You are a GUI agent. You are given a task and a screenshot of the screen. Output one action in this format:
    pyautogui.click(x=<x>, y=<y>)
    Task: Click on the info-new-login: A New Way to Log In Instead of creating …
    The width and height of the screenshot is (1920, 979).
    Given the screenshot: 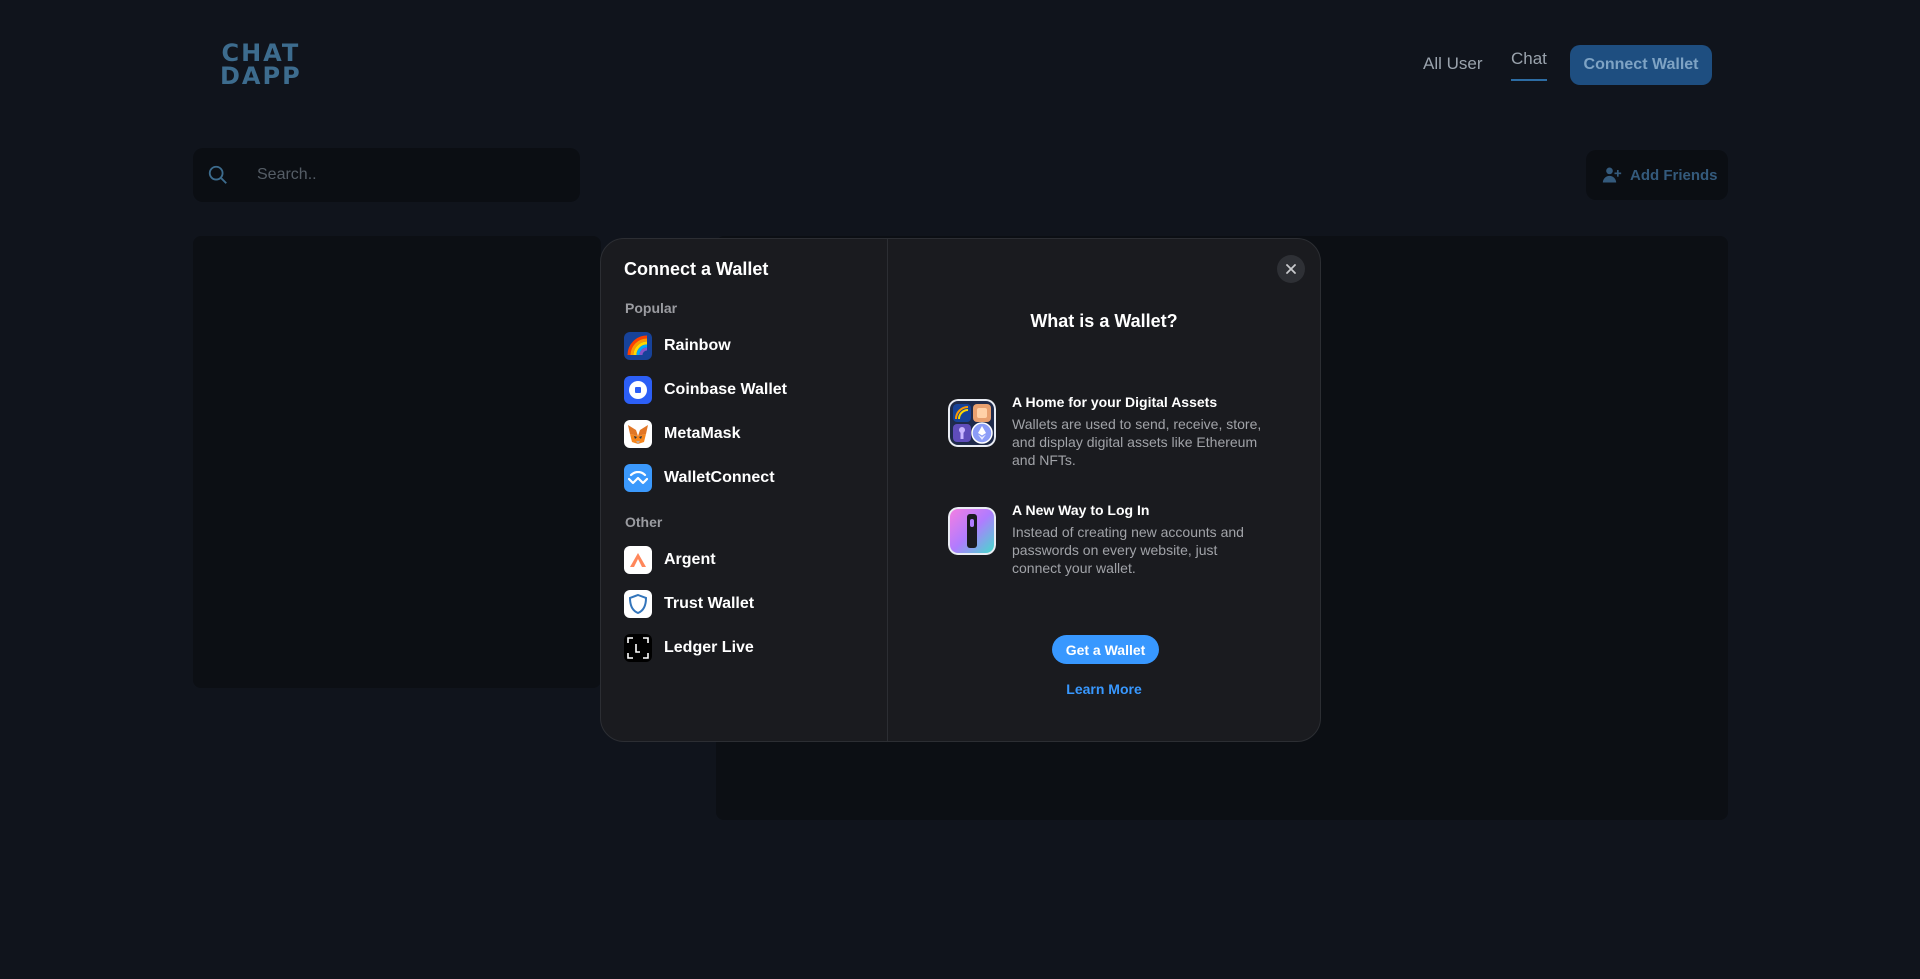 What is the action you would take?
    pyautogui.click(x=1108, y=539)
    